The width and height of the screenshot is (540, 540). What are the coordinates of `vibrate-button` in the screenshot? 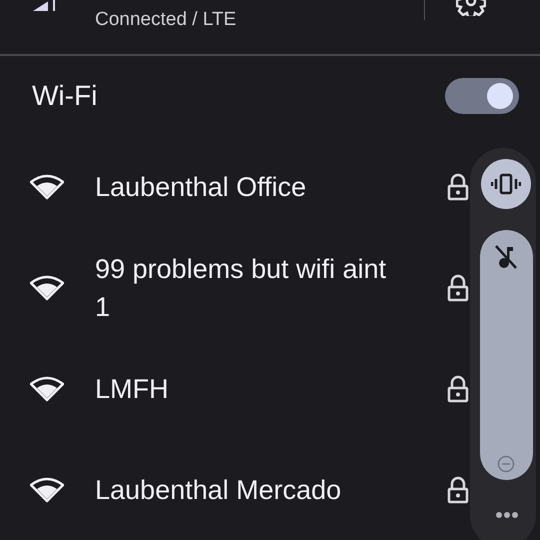 It's located at (506, 184).